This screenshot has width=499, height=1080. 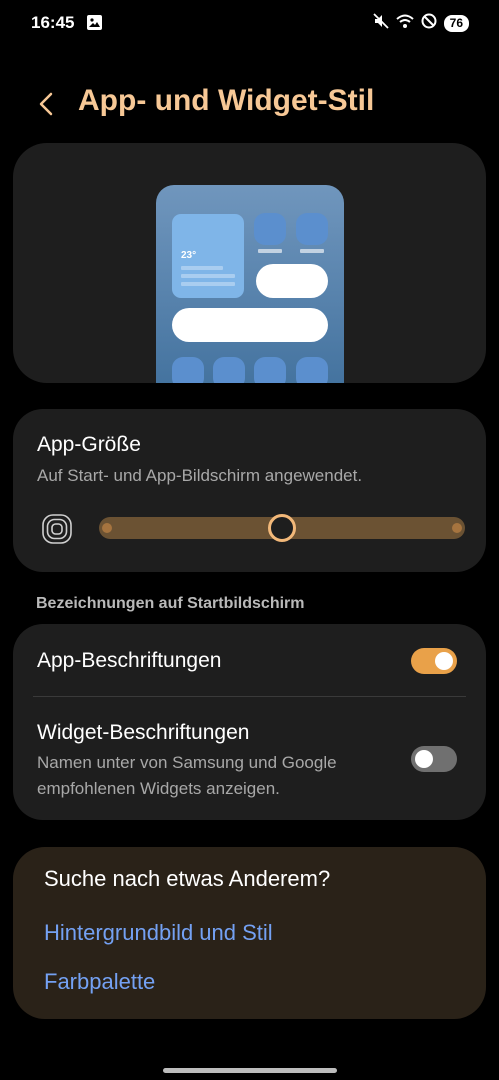 I want to click on chevron-left-icon, so click(x=46, y=104).